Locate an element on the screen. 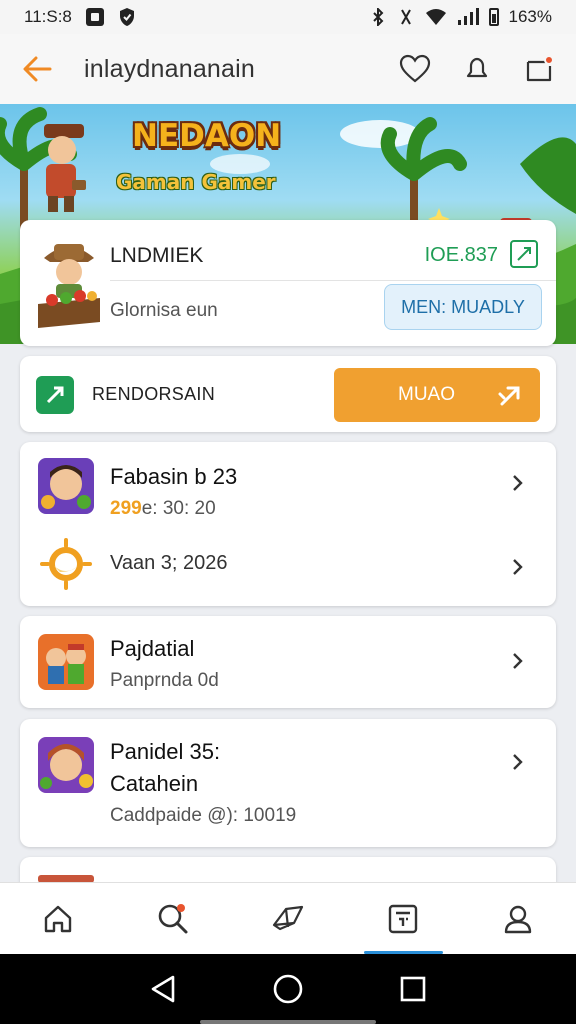 Image resolution: width=576 pixels, height=1024 pixels. triangle-back-icon is located at coordinates (162, 989).